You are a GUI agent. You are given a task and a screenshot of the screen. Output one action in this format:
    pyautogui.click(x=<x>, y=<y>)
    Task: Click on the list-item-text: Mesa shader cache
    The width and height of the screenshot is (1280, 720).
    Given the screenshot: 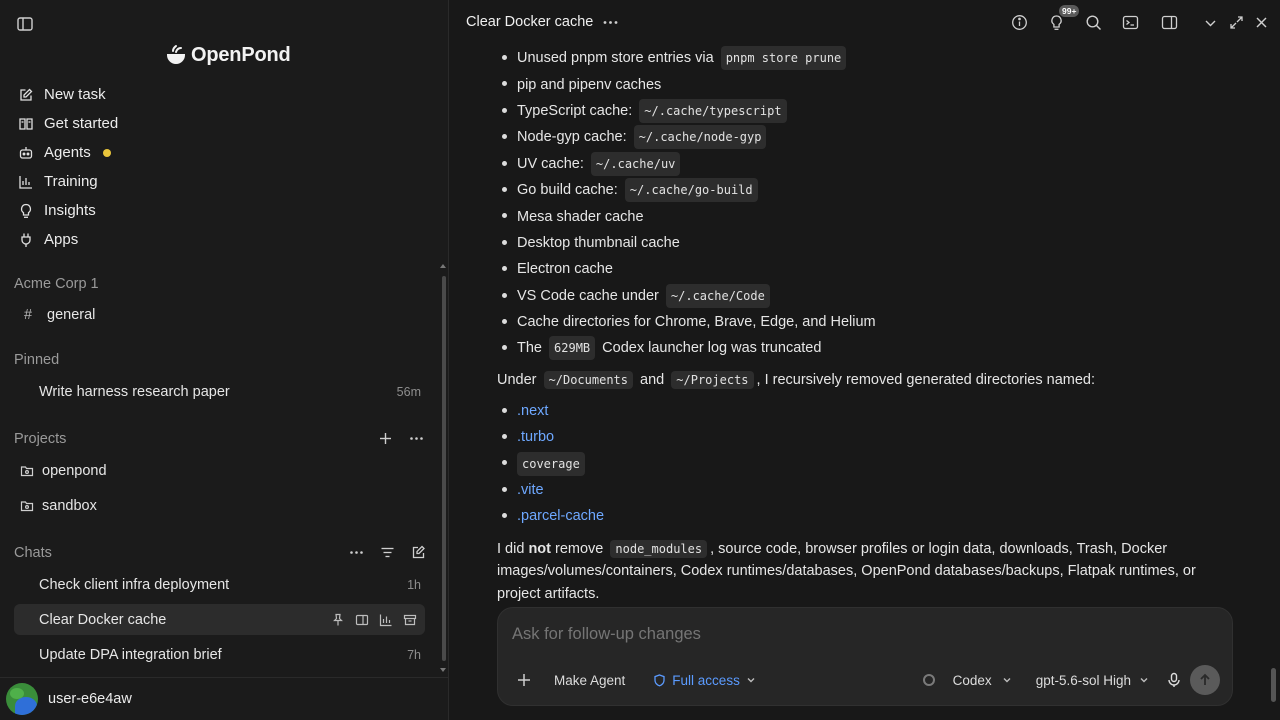 What is the action you would take?
    pyautogui.click(x=580, y=216)
    